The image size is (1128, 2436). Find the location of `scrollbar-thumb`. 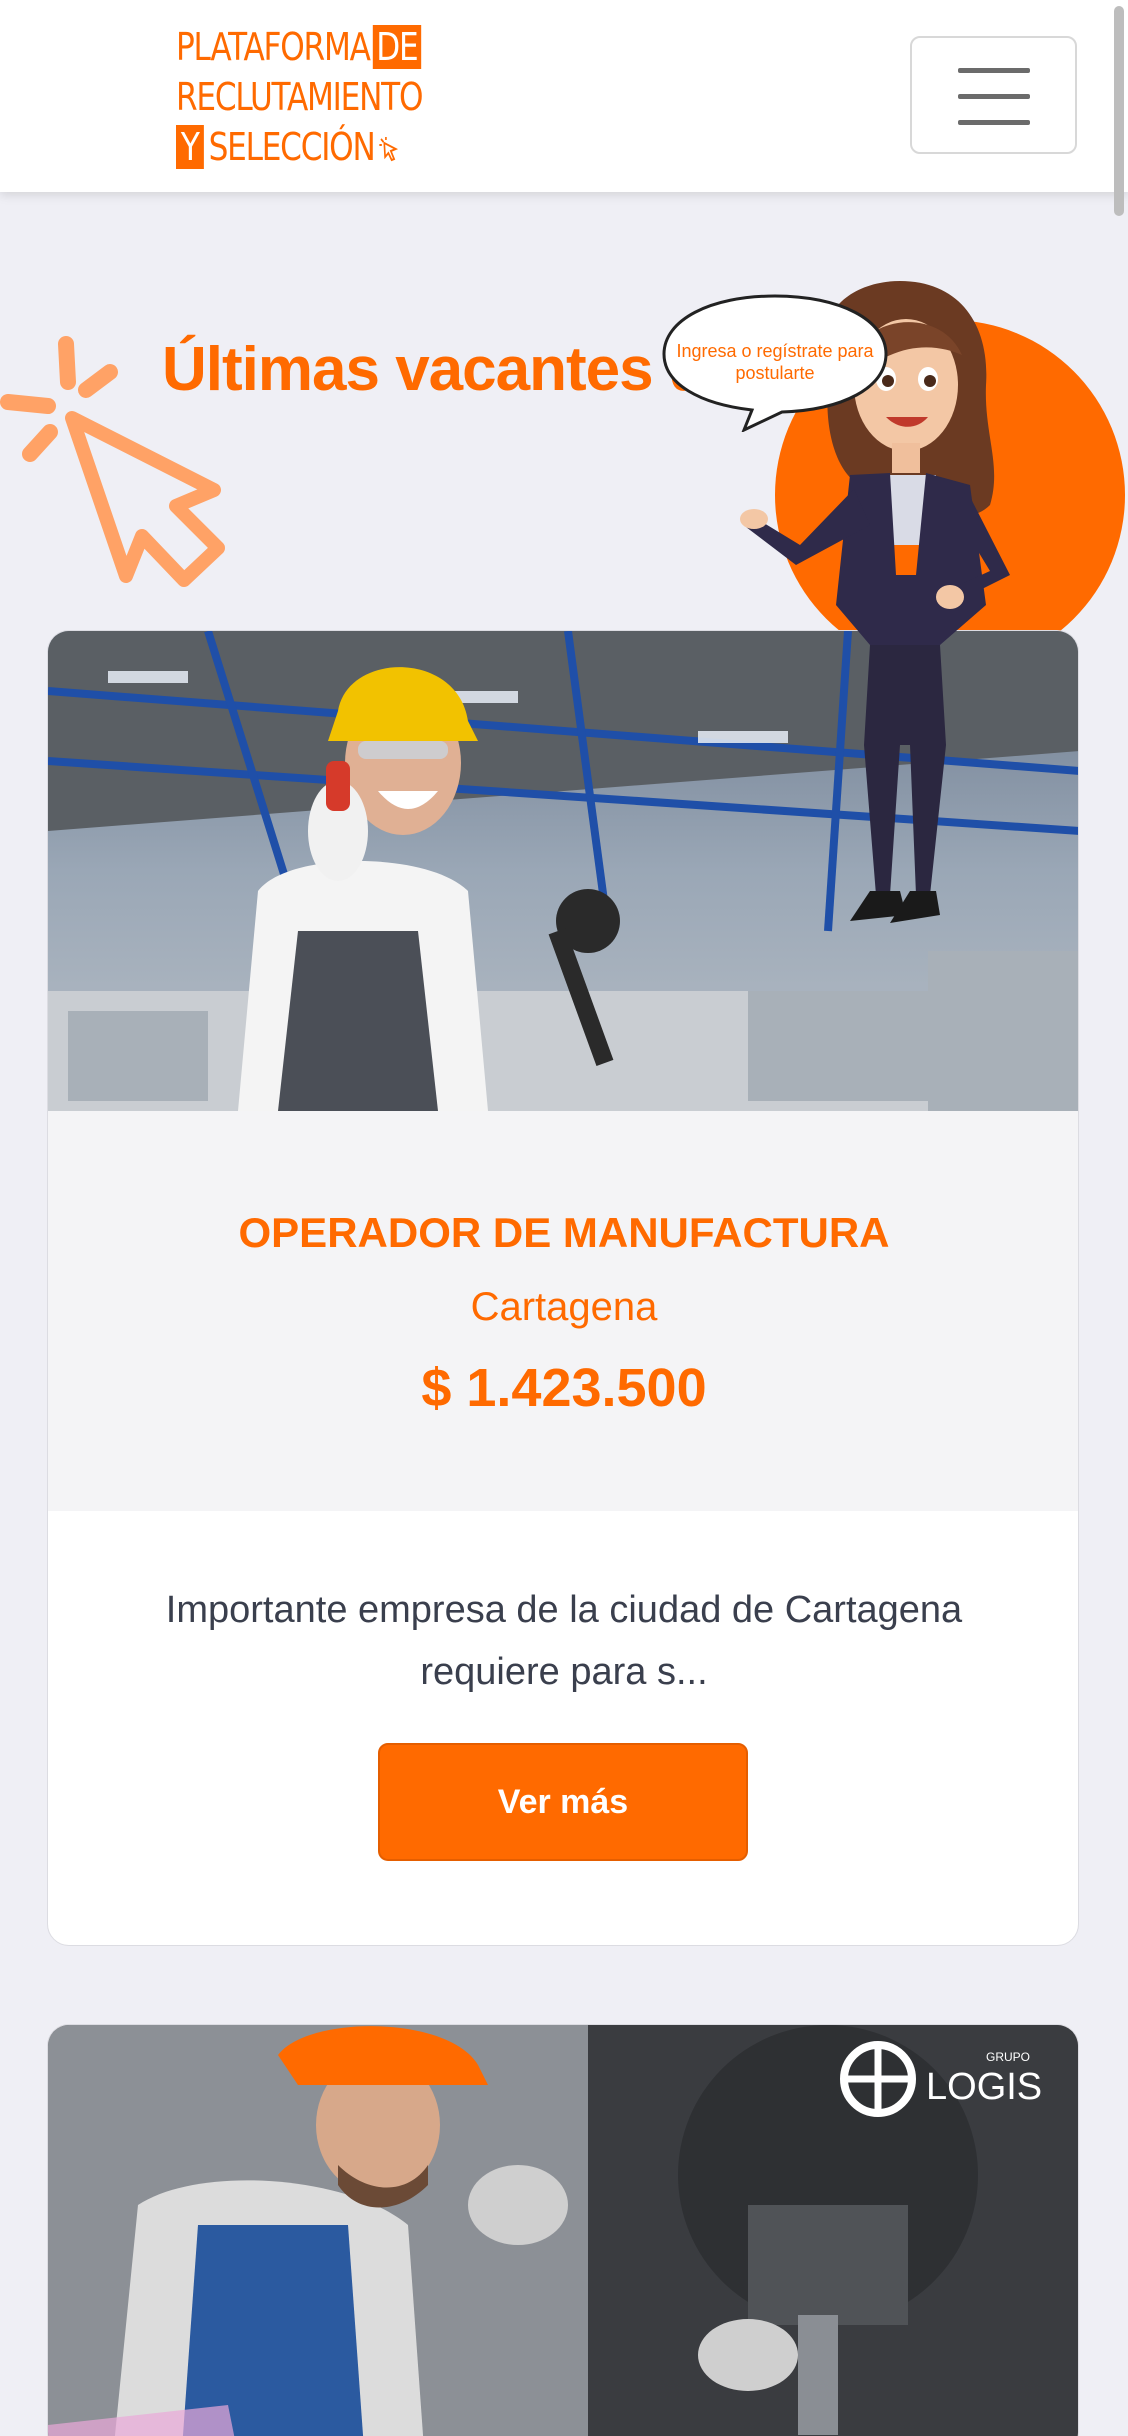

scrollbar-thumb is located at coordinates (1119, 111).